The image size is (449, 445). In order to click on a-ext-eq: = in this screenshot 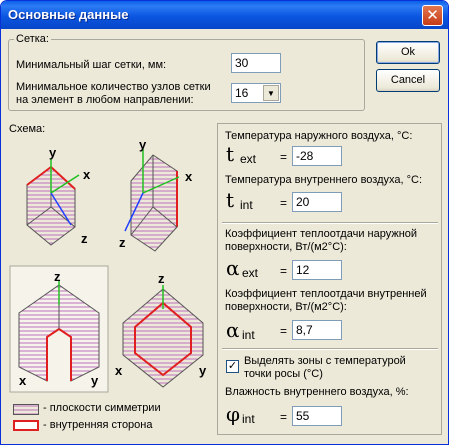, I will do `click(284, 271)`.